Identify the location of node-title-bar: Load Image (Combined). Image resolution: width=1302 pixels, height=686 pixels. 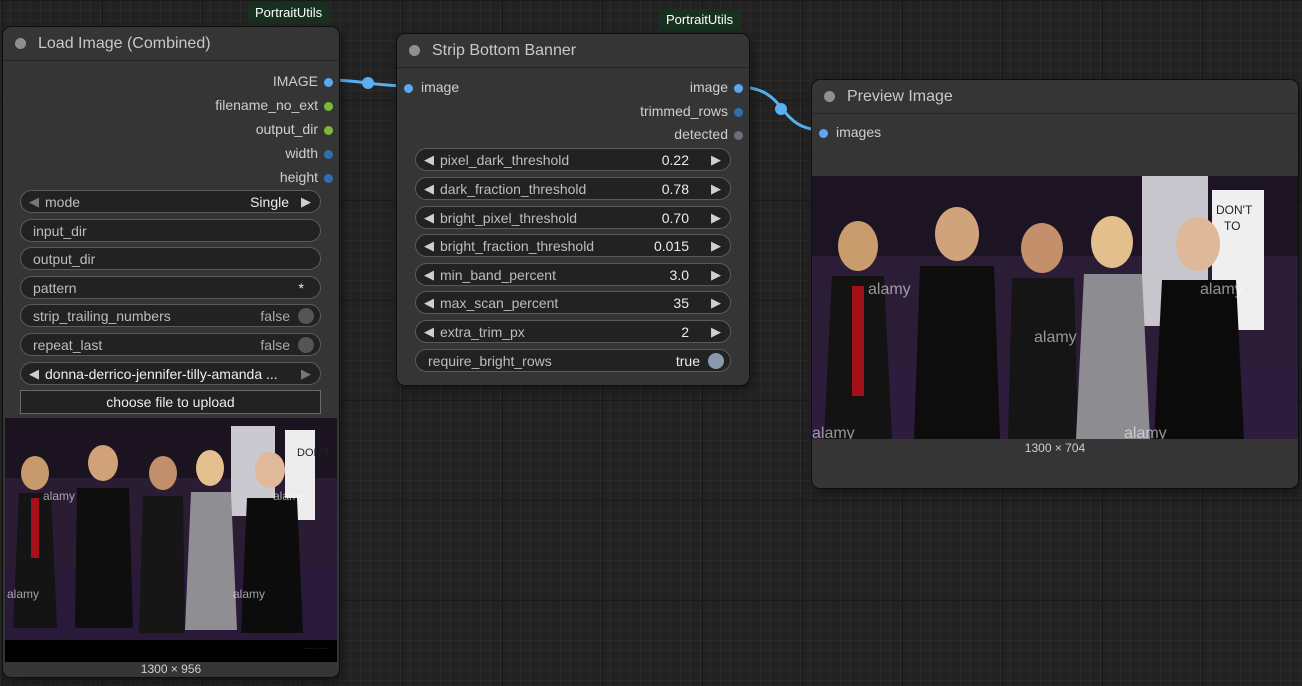
(171, 44).